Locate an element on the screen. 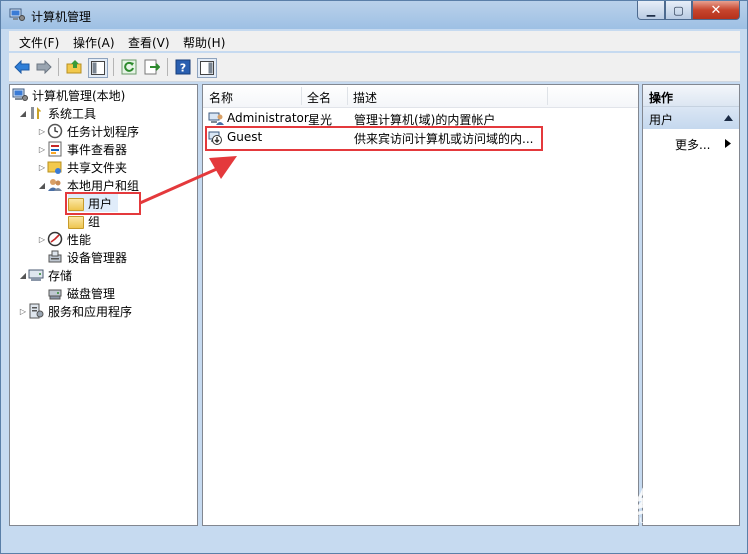 Image resolution: width=748 pixels, height=554 pixels. tree-item-event-viewer: ▷ 事件查看器 is located at coordinates (82, 149).